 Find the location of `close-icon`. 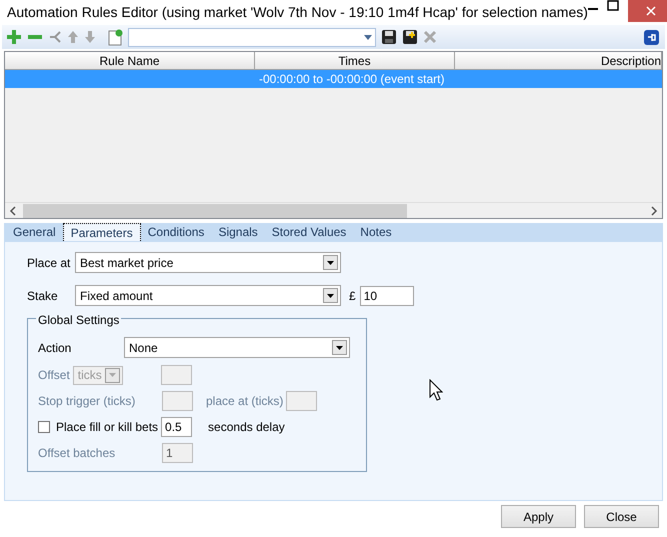

close-icon is located at coordinates (651, 11).